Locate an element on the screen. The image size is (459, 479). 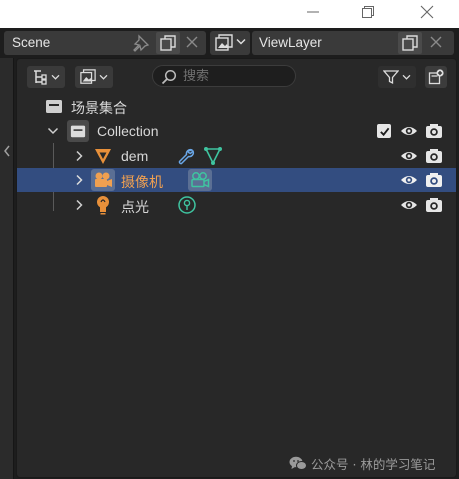
new-collection-icon is located at coordinates (436, 77).